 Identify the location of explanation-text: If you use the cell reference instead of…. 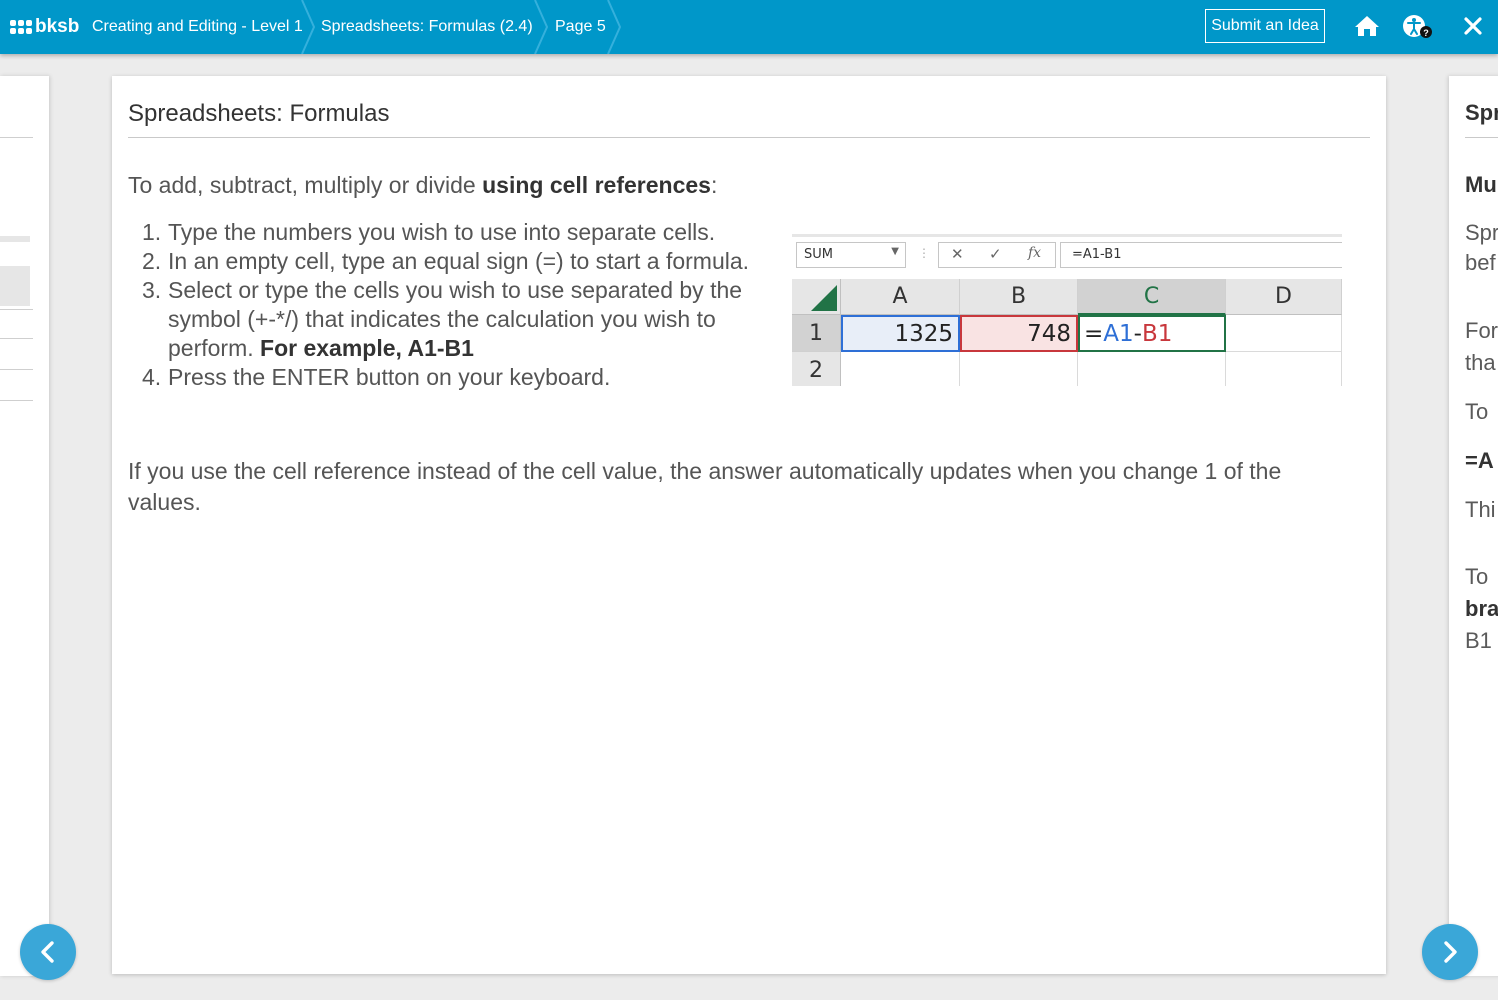
(705, 486).